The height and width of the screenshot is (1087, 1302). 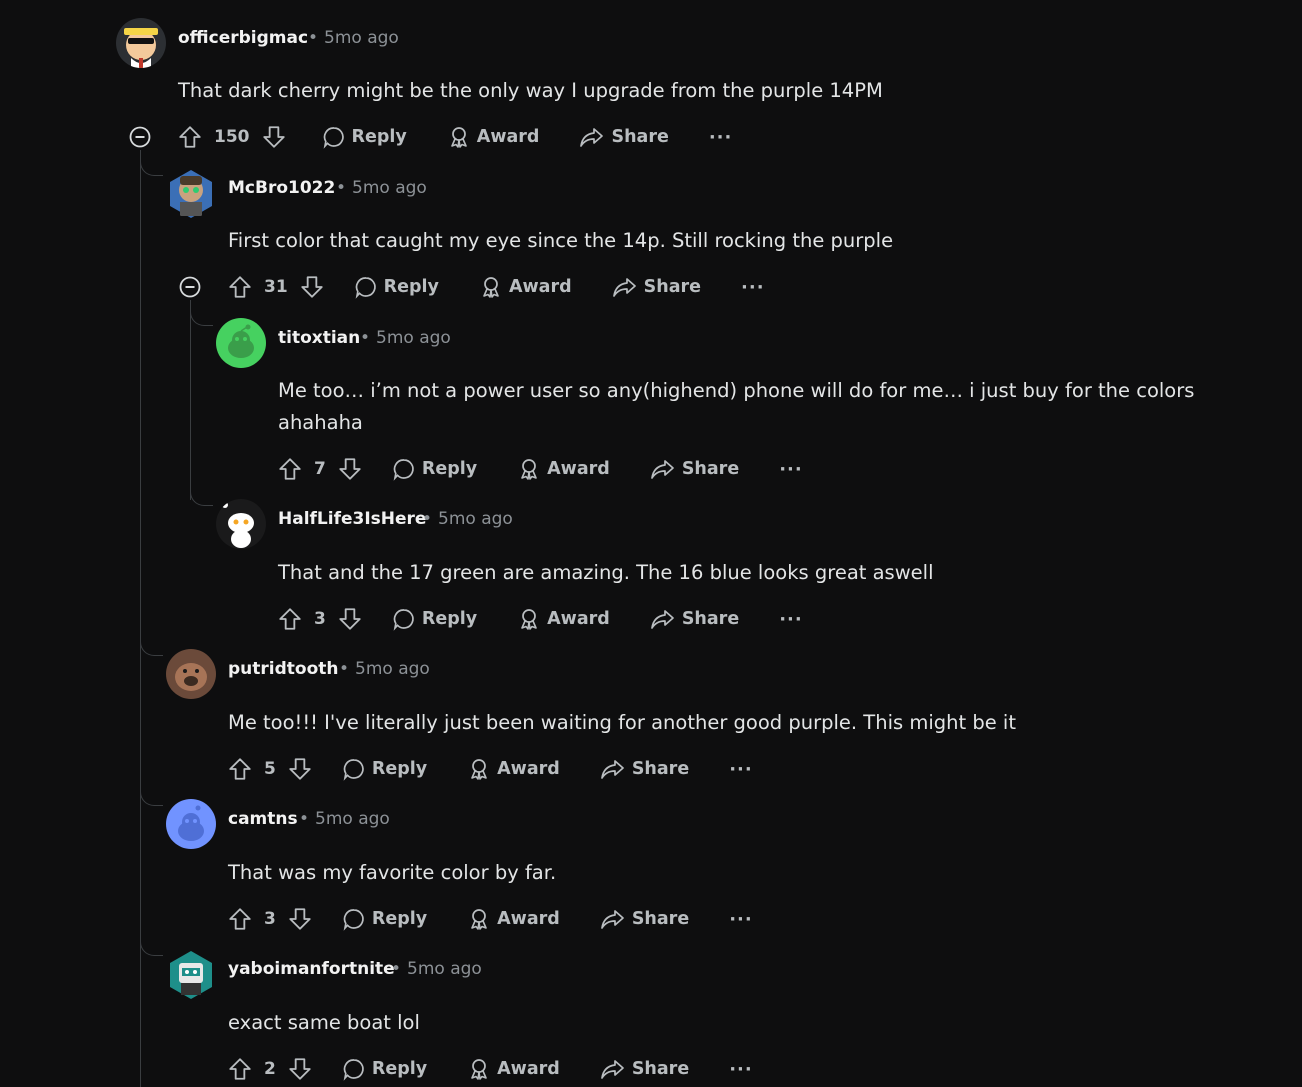 What do you see at coordinates (281, 188) in the screenshot?
I see `username: McBro1022` at bounding box center [281, 188].